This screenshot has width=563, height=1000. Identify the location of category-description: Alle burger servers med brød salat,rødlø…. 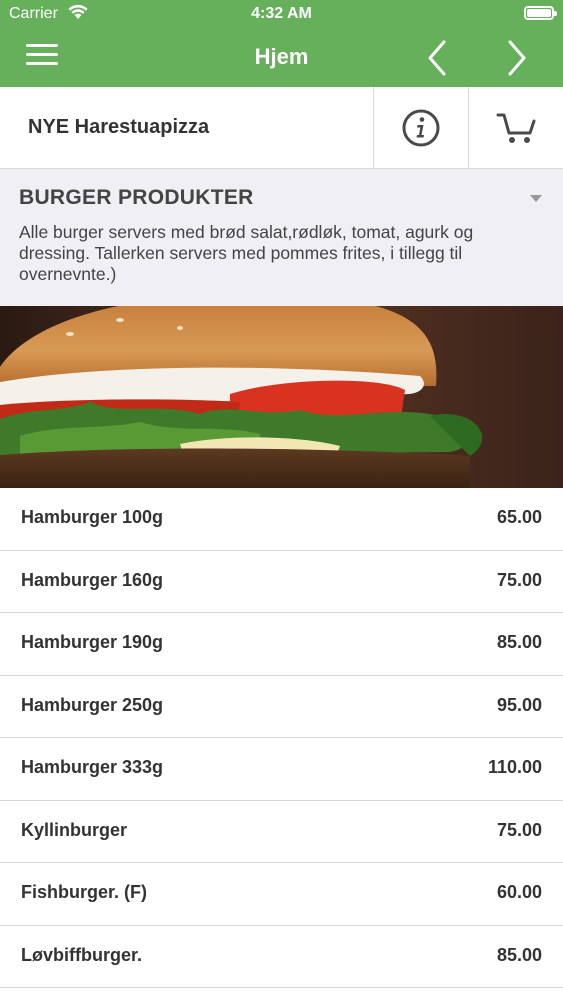
(246, 253).